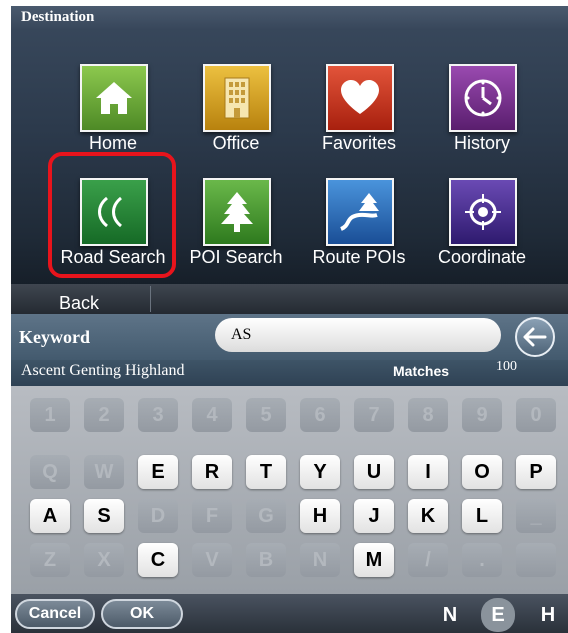 The width and height of the screenshot is (568, 633). I want to click on ok-button: OK, so click(142, 614).